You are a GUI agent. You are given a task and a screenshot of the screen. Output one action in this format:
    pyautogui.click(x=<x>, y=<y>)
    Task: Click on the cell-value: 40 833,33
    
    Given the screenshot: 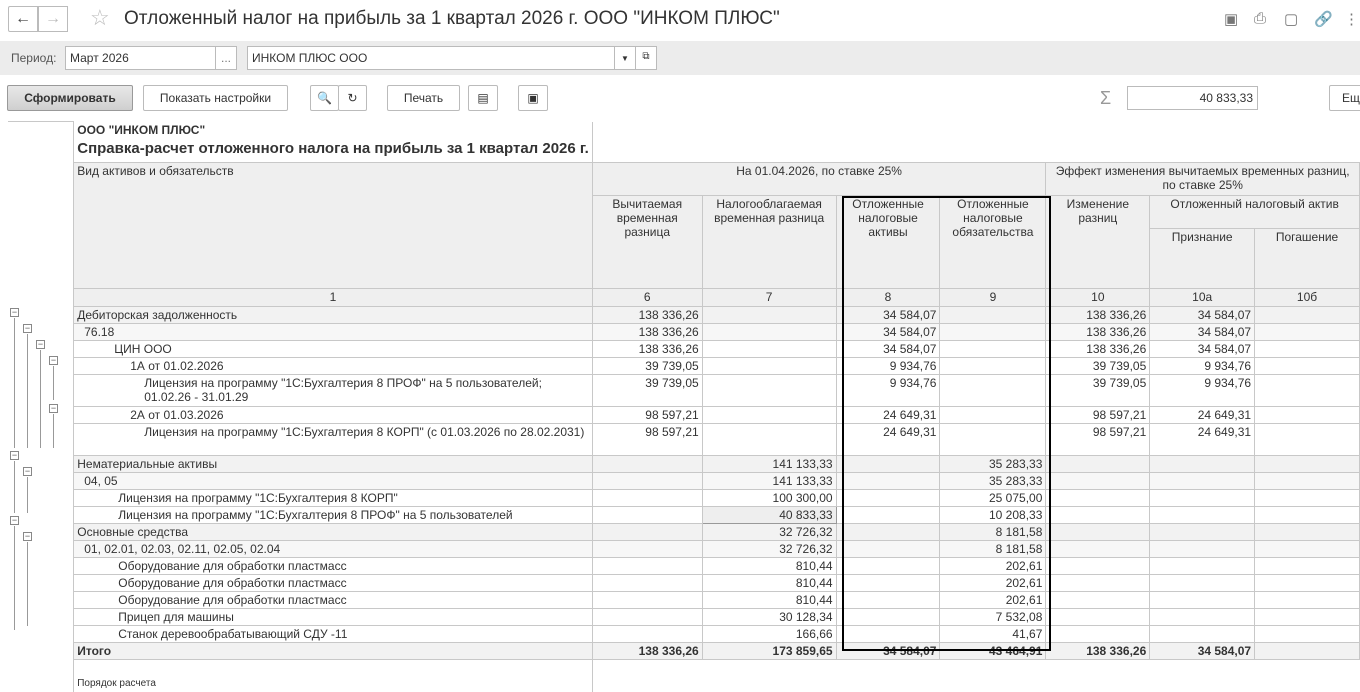 What is the action you would take?
    pyautogui.click(x=769, y=515)
    